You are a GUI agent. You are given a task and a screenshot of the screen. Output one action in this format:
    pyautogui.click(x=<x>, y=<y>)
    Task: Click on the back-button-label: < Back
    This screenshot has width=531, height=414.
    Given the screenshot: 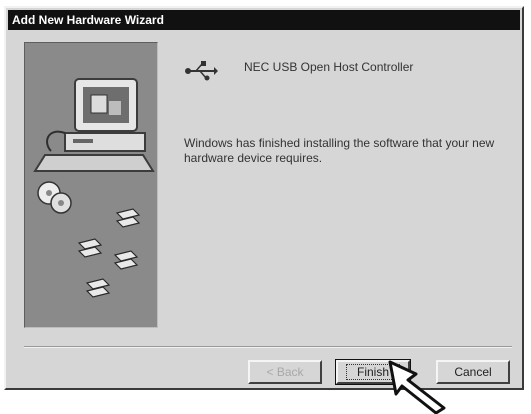 What is the action you would take?
    pyautogui.click(x=285, y=372)
    